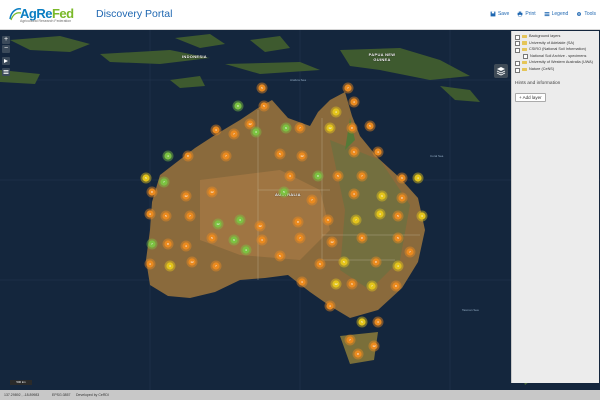  Describe the element at coordinates (555, 44) in the screenshot. I see `layer-item-adelaide: University of Adelaide (SA)` at that location.